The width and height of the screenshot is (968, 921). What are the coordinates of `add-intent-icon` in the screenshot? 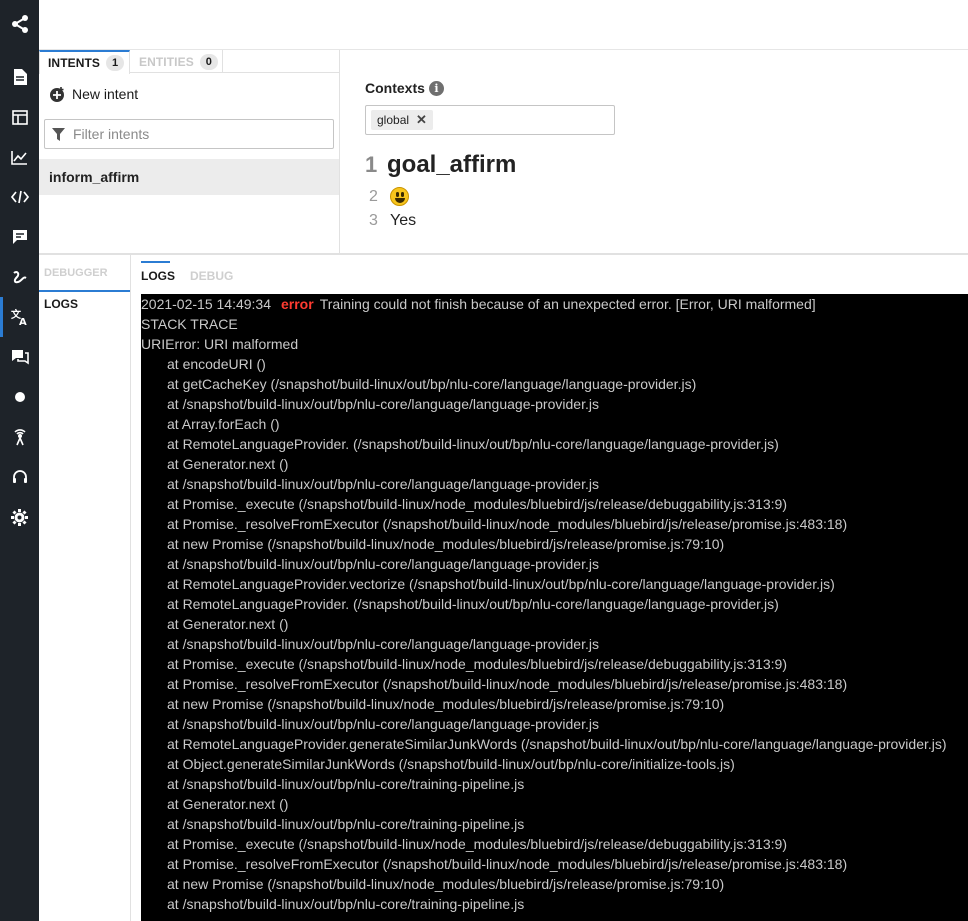 It's located at (57, 94).